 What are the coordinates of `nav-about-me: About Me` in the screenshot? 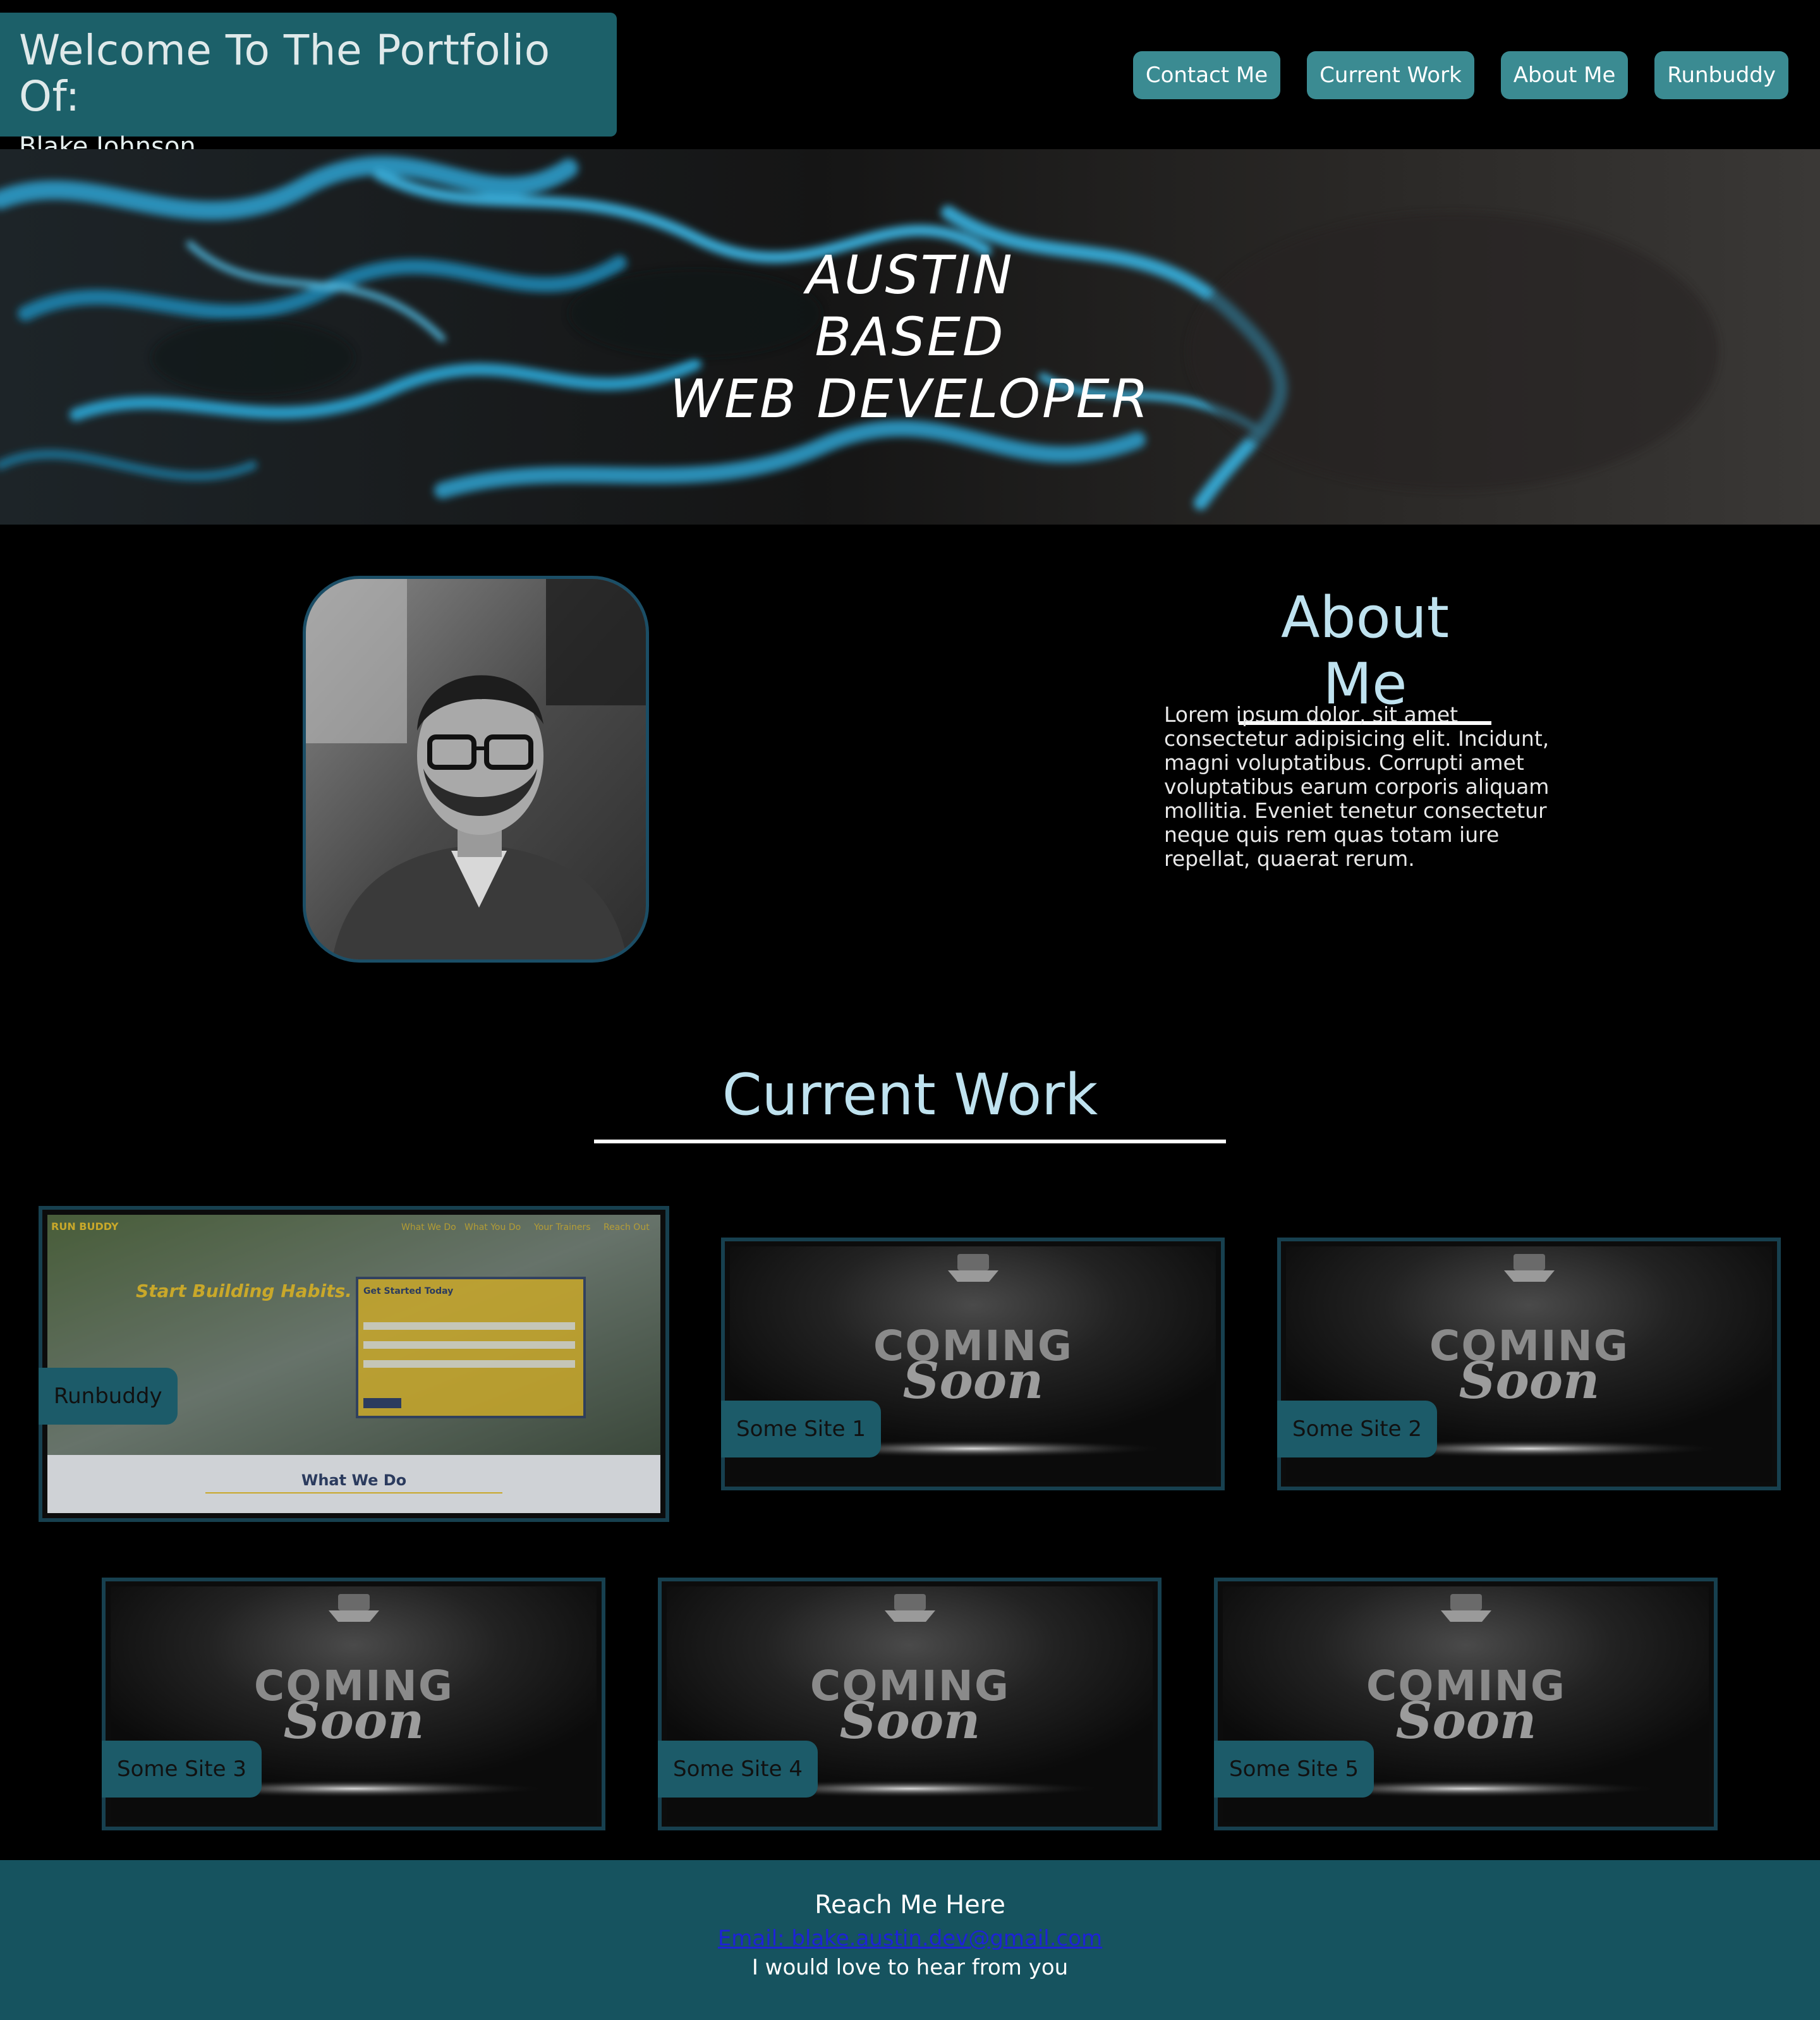 It's located at (1564, 75).